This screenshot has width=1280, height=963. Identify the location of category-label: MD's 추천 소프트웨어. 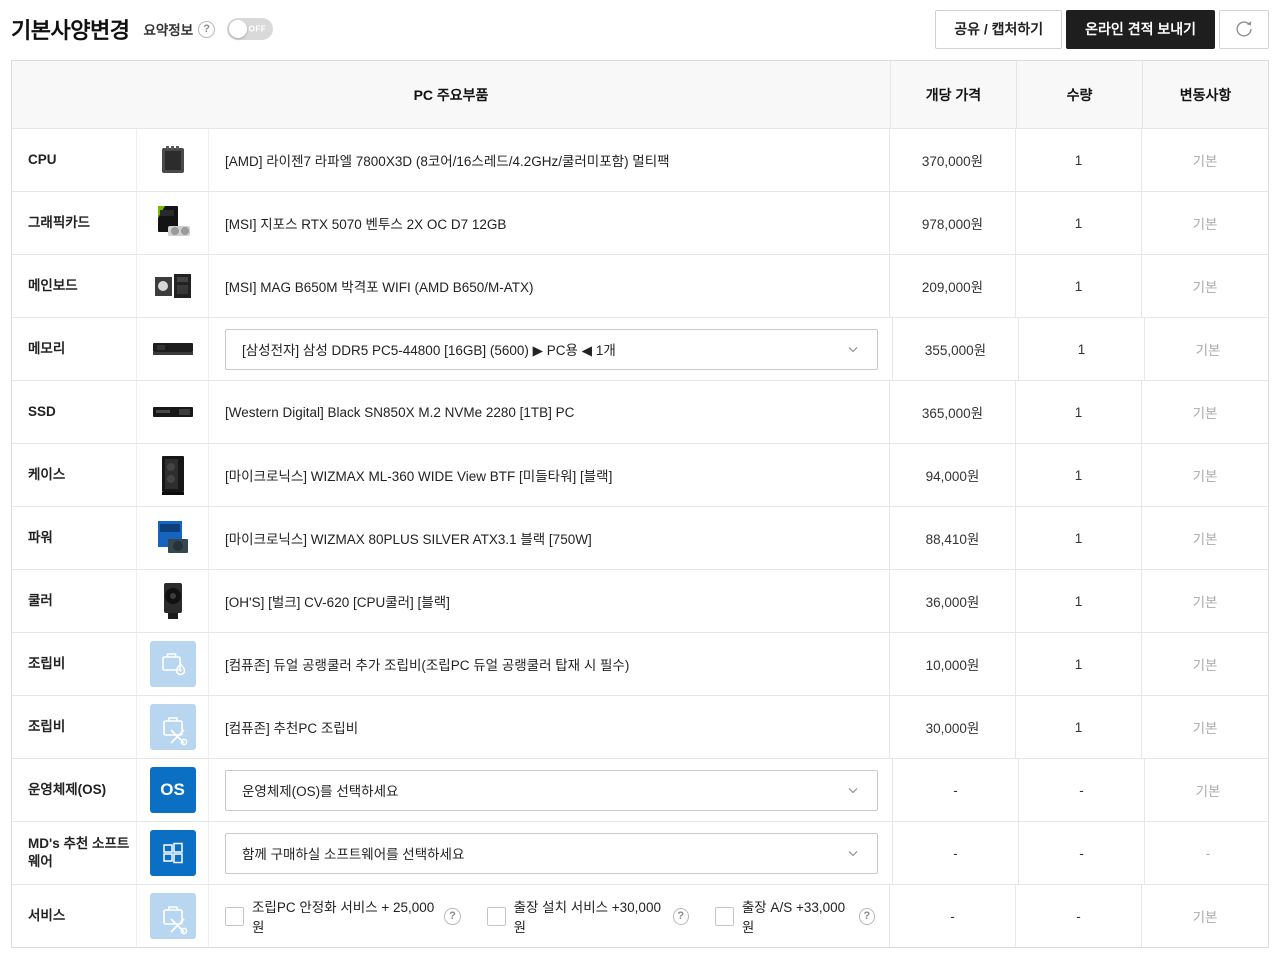
(74, 853).